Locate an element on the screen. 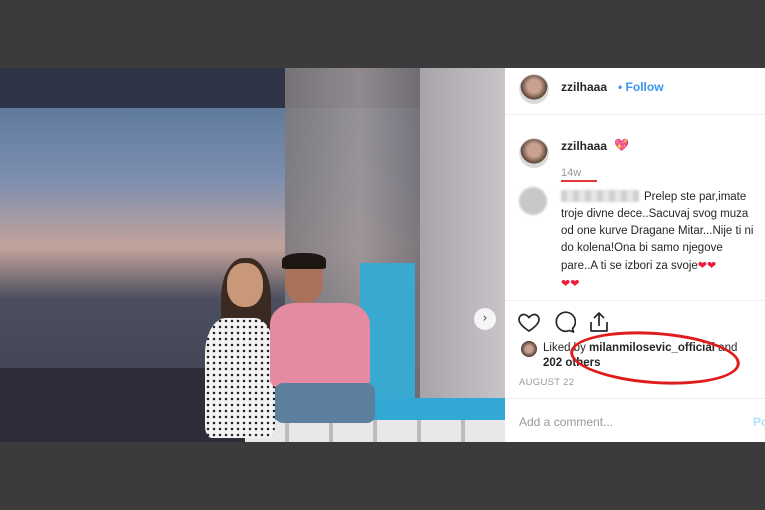 This screenshot has height=510, width=765. header-username: zzilhaaa is located at coordinates (584, 87).